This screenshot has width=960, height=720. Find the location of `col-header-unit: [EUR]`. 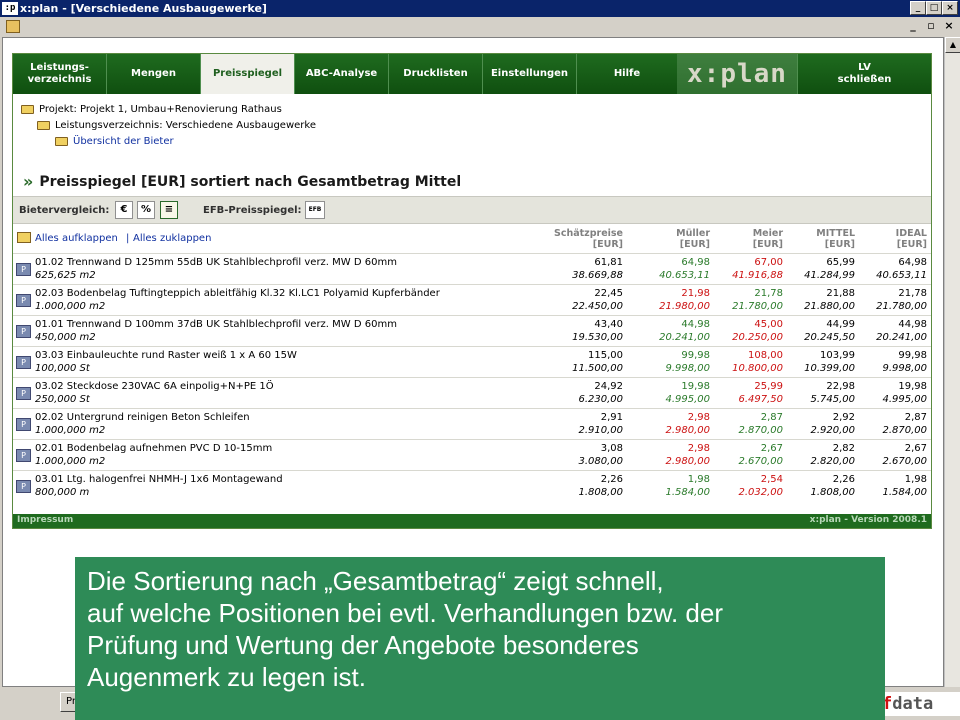

col-header-unit: [EUR] is located at coordinates (694, 244).